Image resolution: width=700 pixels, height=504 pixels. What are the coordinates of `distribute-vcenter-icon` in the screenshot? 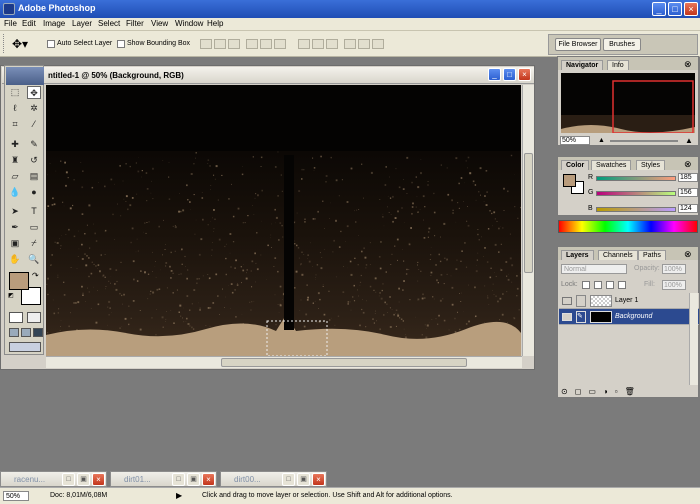 It's located at (318, 44).